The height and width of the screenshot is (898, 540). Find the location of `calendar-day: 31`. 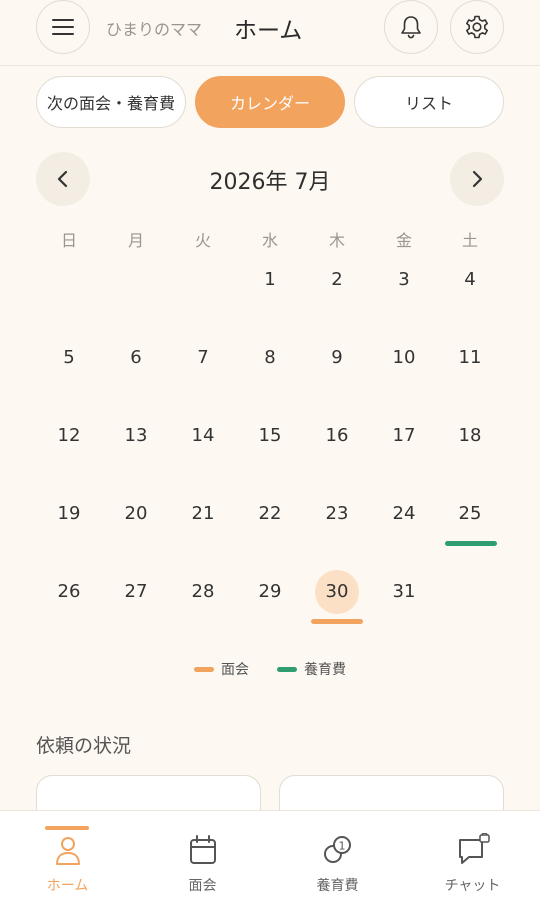

calendar-day: 31 is located at coordinates (404, 591).